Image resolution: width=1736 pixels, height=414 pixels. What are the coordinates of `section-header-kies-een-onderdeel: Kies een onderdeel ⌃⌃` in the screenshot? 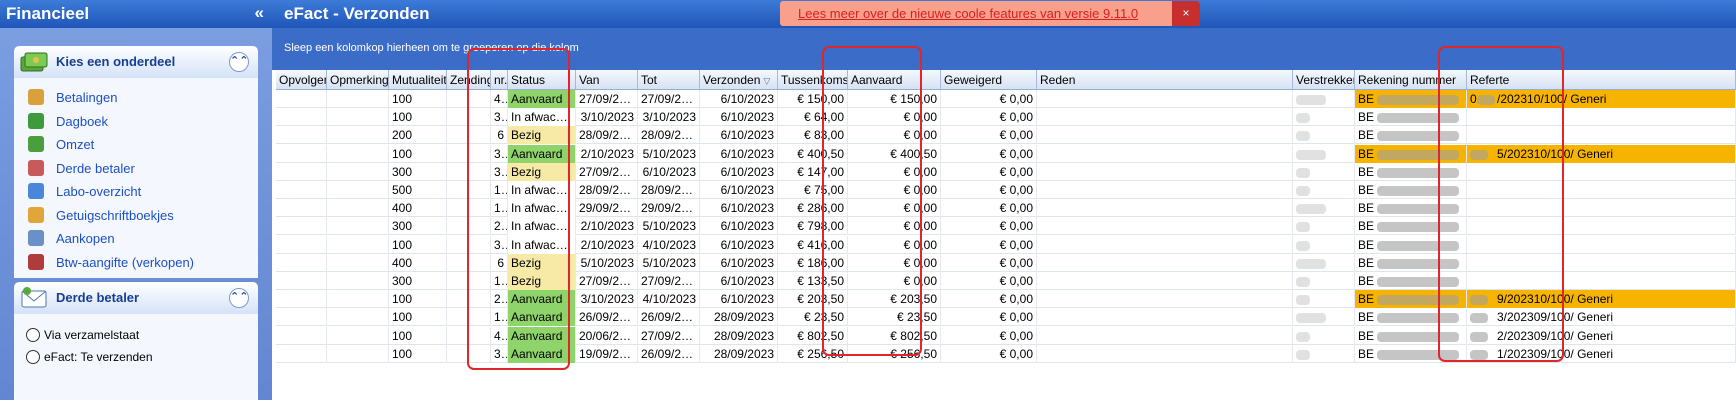 It's located at (136, 62).